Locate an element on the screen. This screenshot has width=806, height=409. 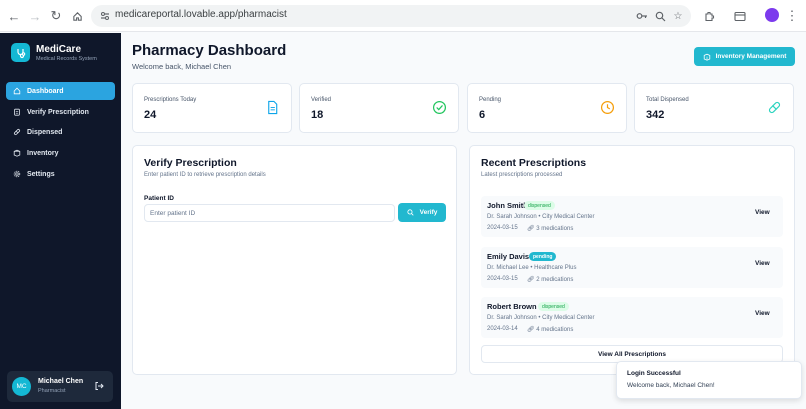
stat-value: 342 is located at coordinates (655, 115).